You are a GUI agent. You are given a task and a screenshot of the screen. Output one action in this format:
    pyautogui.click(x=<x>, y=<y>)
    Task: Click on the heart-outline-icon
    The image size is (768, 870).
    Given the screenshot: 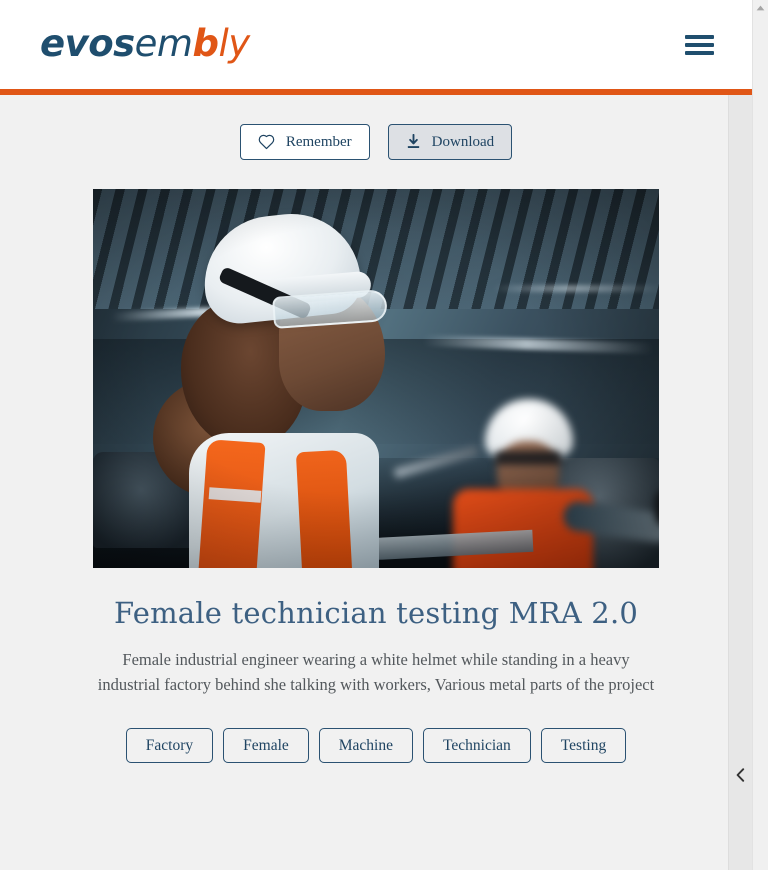 What is the action you would take?
    pyautogui.click(x=266, y=142)
    